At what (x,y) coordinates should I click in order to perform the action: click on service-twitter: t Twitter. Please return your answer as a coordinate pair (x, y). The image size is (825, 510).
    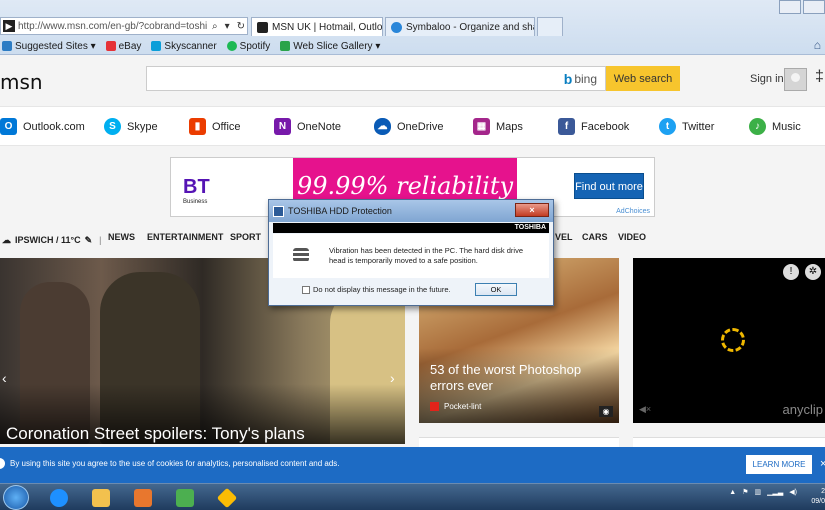
    Looking at the image, I should click on (686, 126).